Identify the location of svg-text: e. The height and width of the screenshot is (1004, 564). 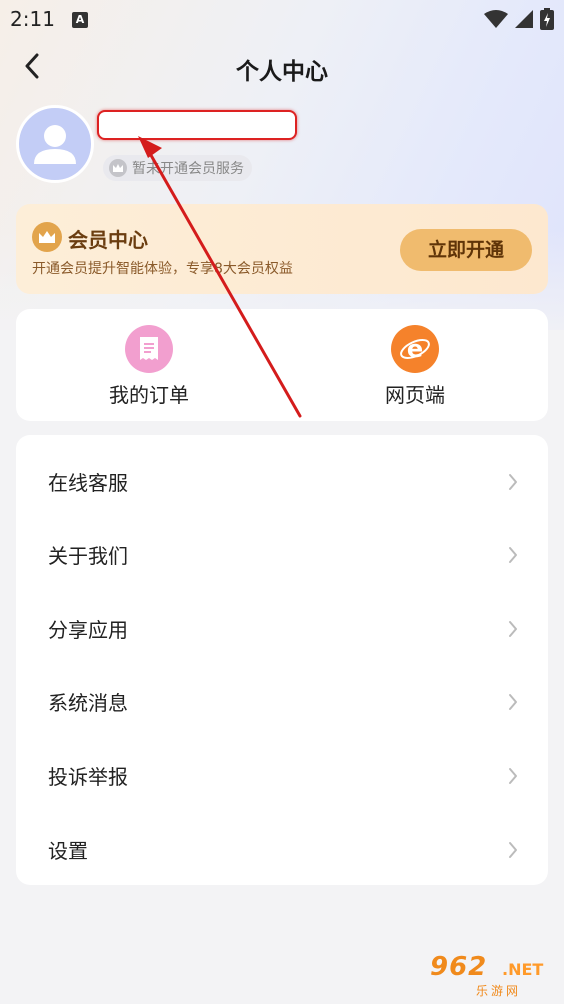
(415, 349).